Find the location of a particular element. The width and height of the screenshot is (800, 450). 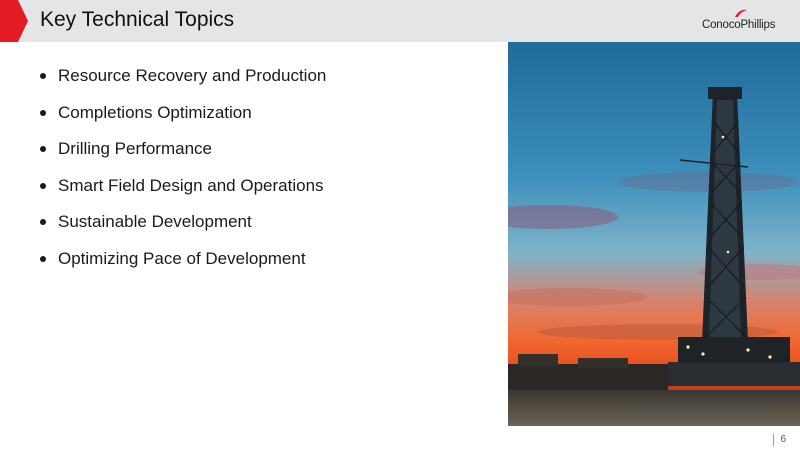

list-item-text: Smart Field Design and Operations is located at coordinates (191, 185).